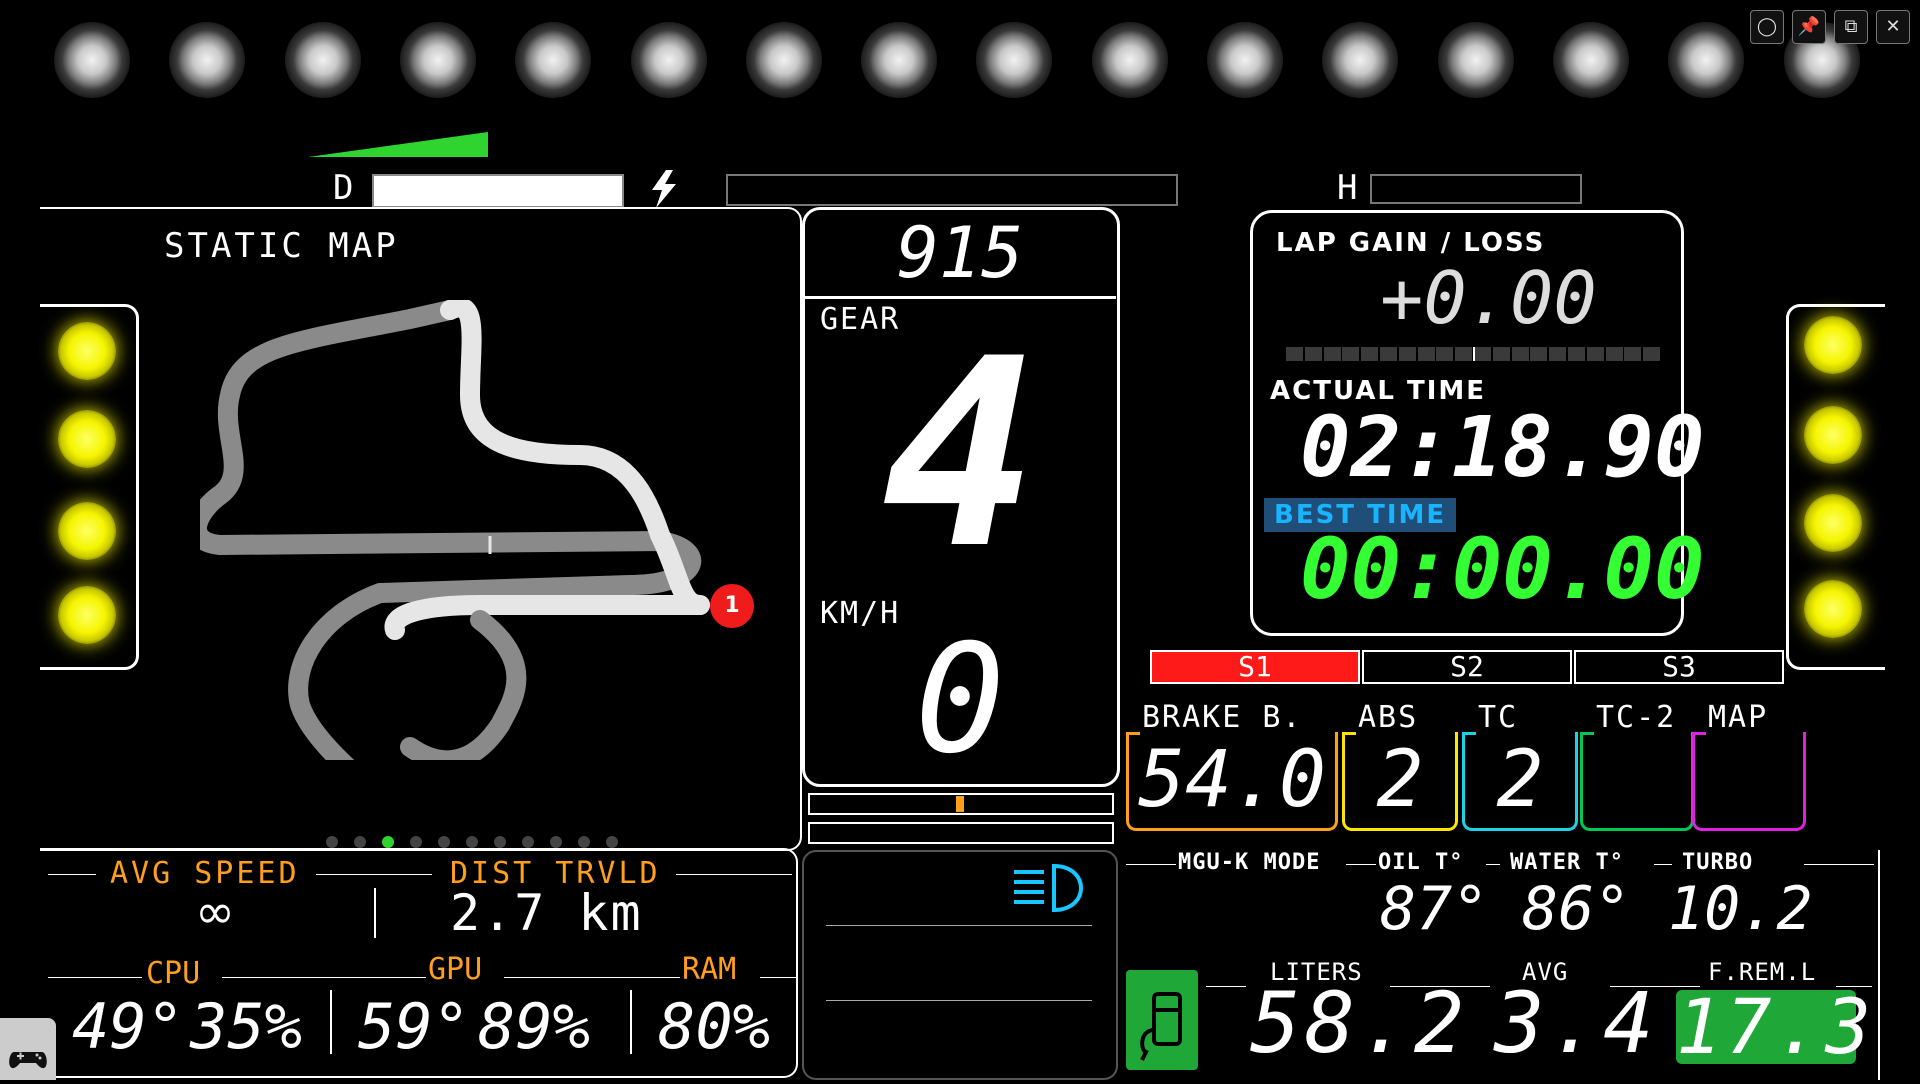 This screenshot has width=1920, height=1084. What do you see at coordinates (1567, 862) in the screenshot?
I see `water-label: WATER T°` at bounding box center [1567, 862].